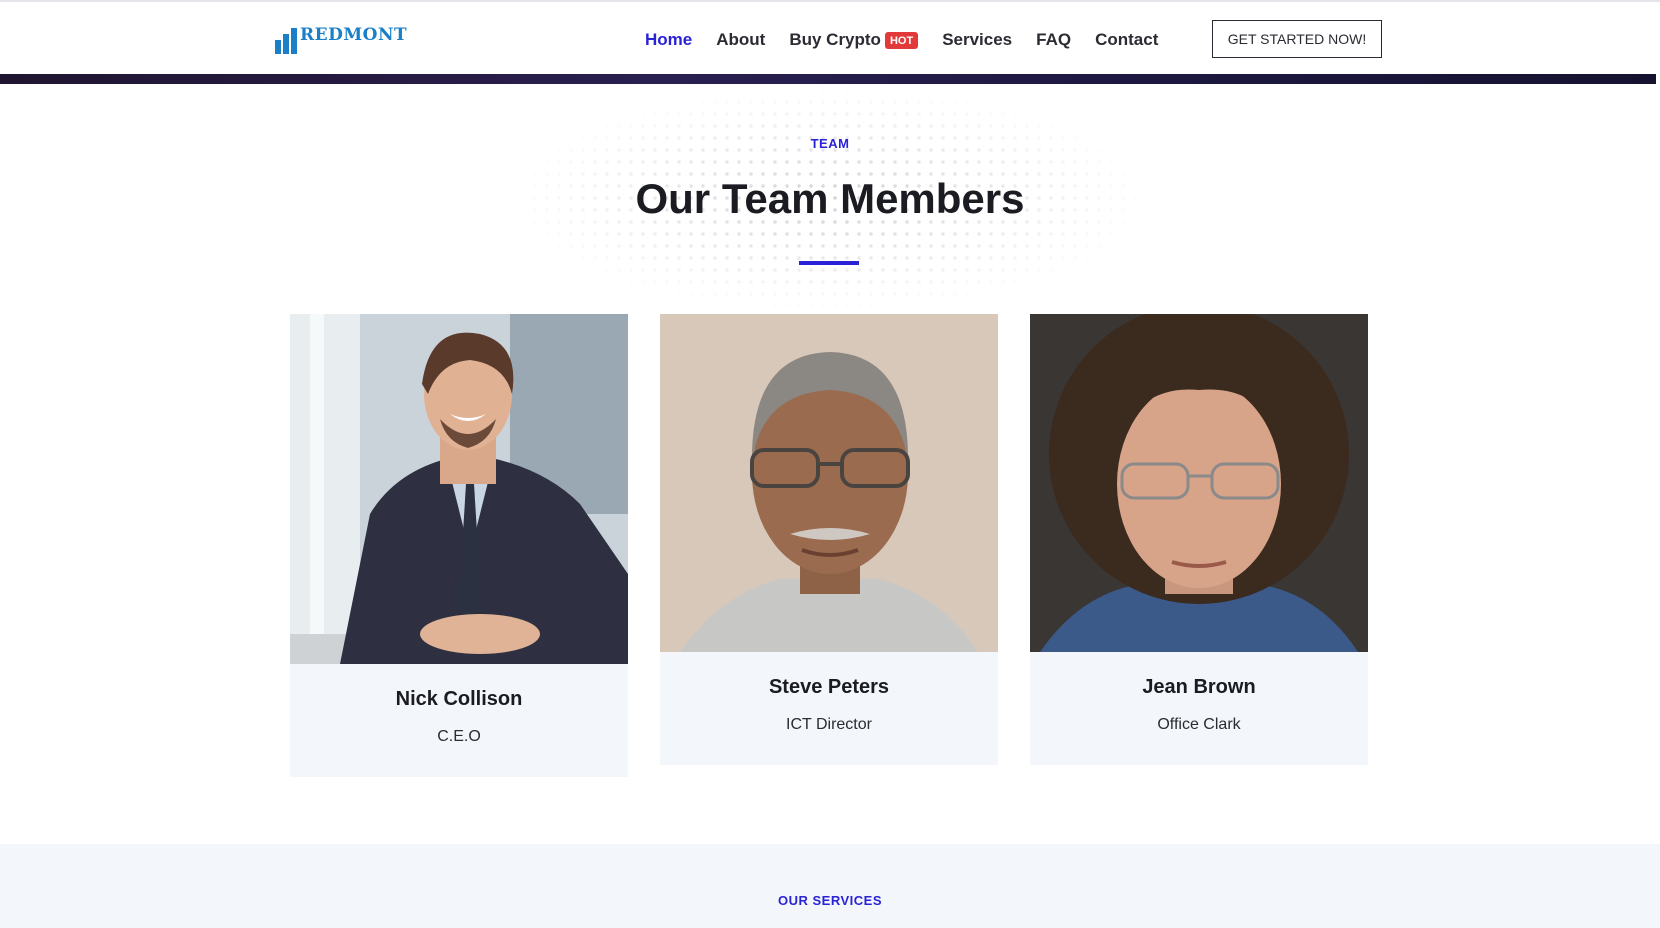 This screenshot has height=928, width=1660. I want to click on nav-about: About, so click(740, 40).